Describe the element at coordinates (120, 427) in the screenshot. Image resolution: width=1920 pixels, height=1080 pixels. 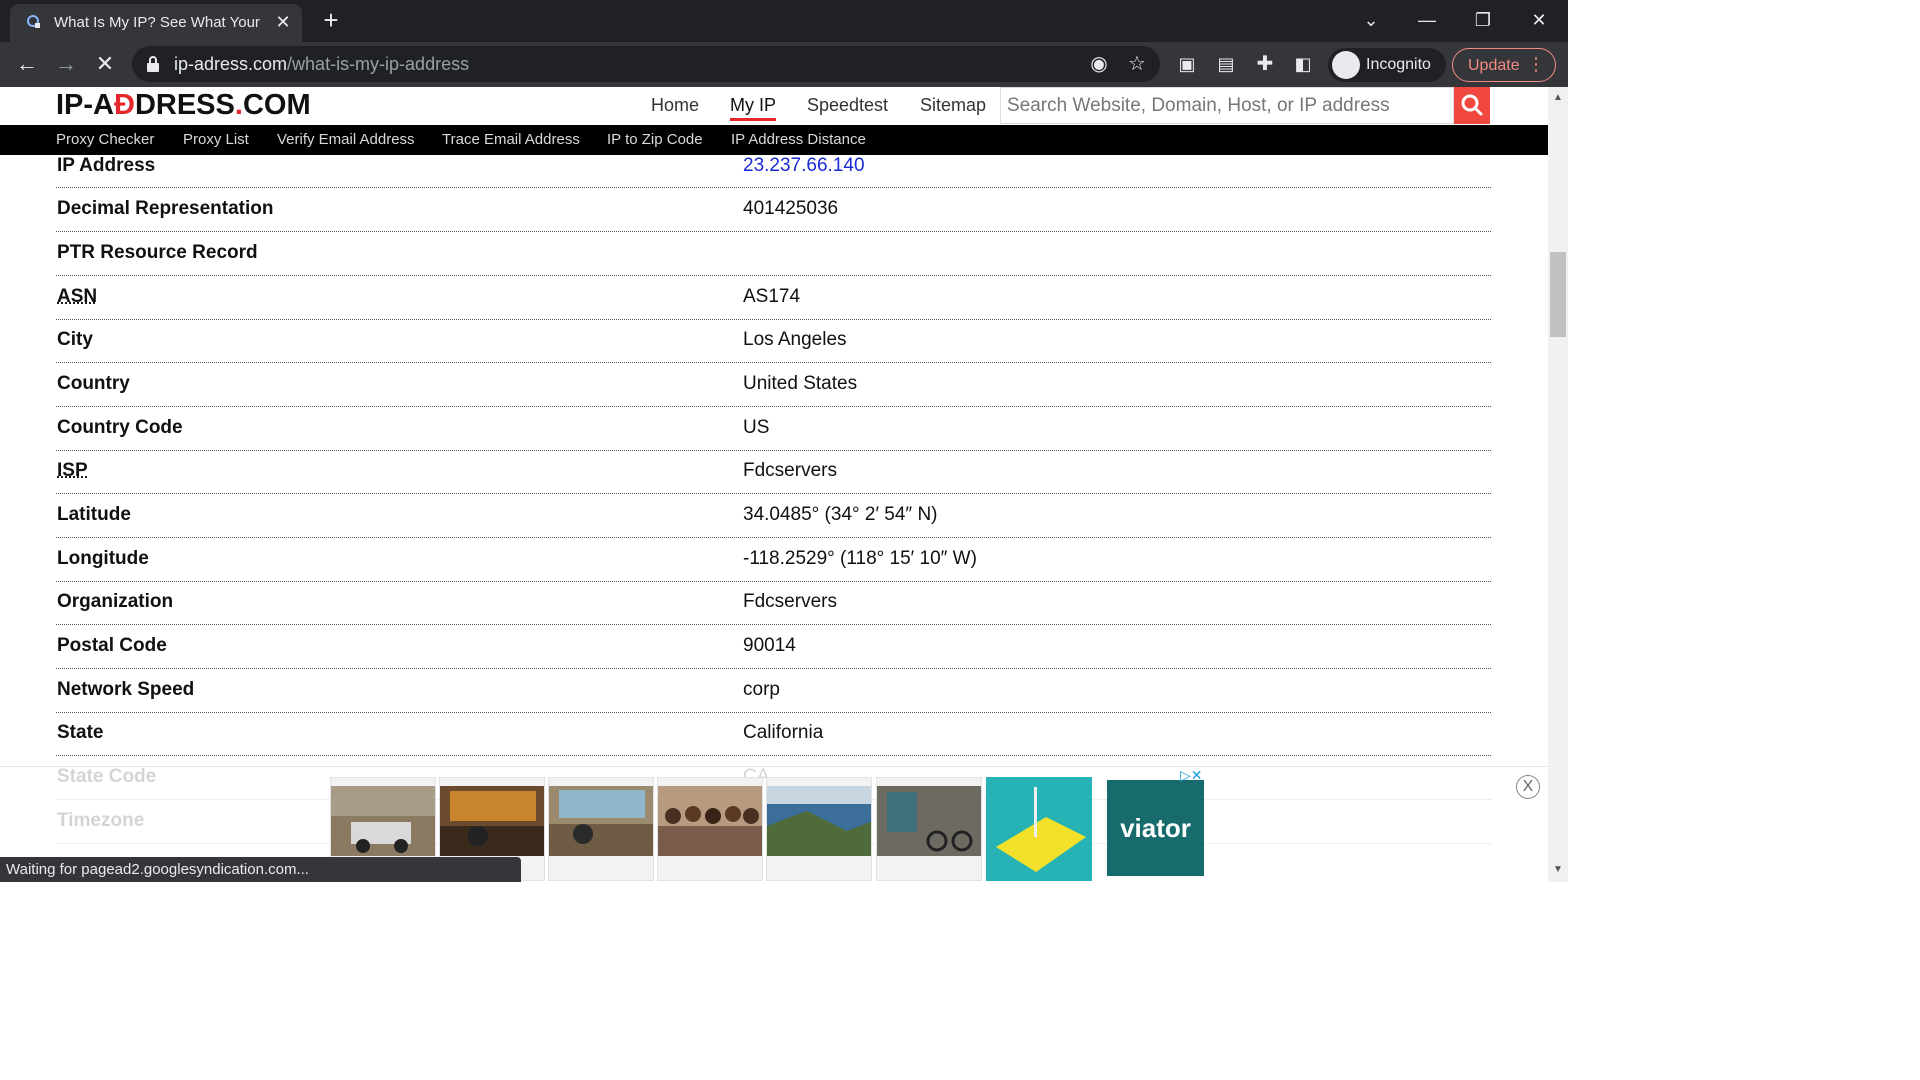
I see `row-key: Country Code` at that location.